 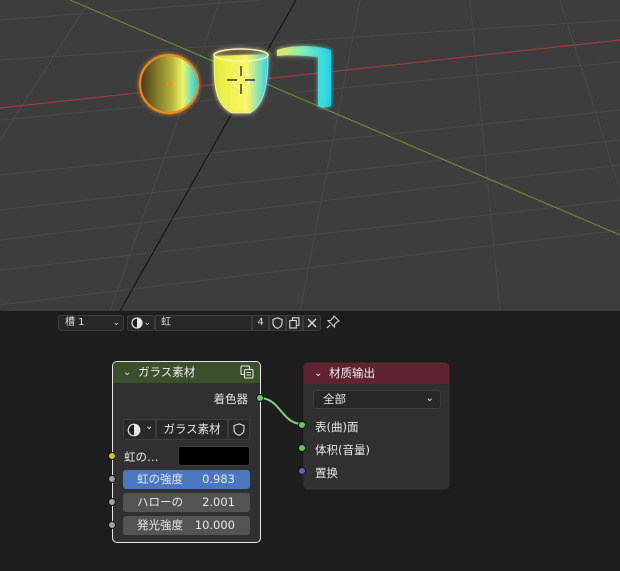 I want to click on output-node-title: 材质输出, so click(x=352, y=373).